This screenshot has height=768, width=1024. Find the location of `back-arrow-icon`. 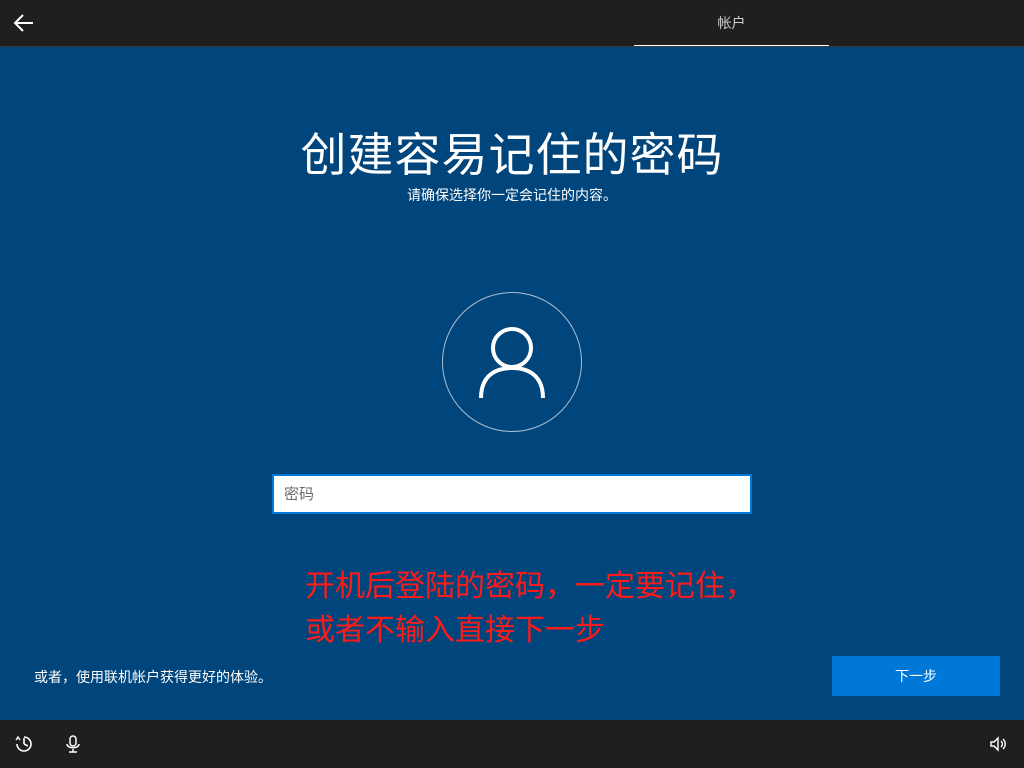

back-arrow-icon is located at coordinates (23, 23).